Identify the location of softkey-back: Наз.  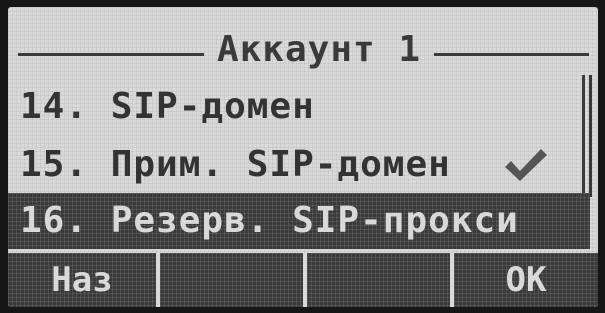
(82, 280).